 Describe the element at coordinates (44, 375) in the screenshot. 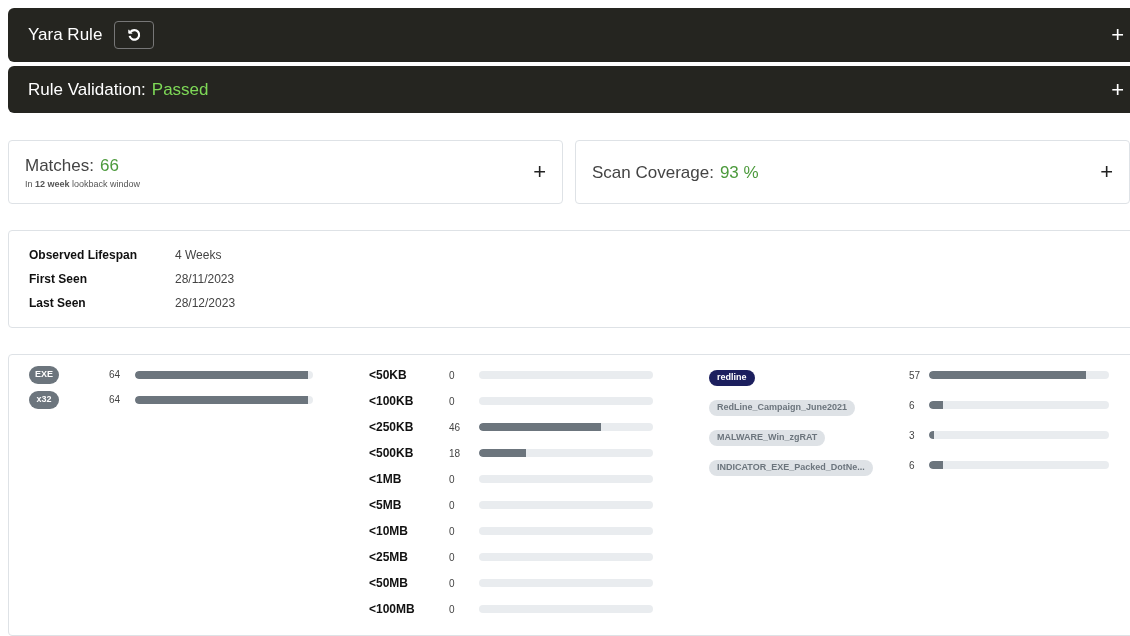

I see `file-type-tag: EXE` at that location.